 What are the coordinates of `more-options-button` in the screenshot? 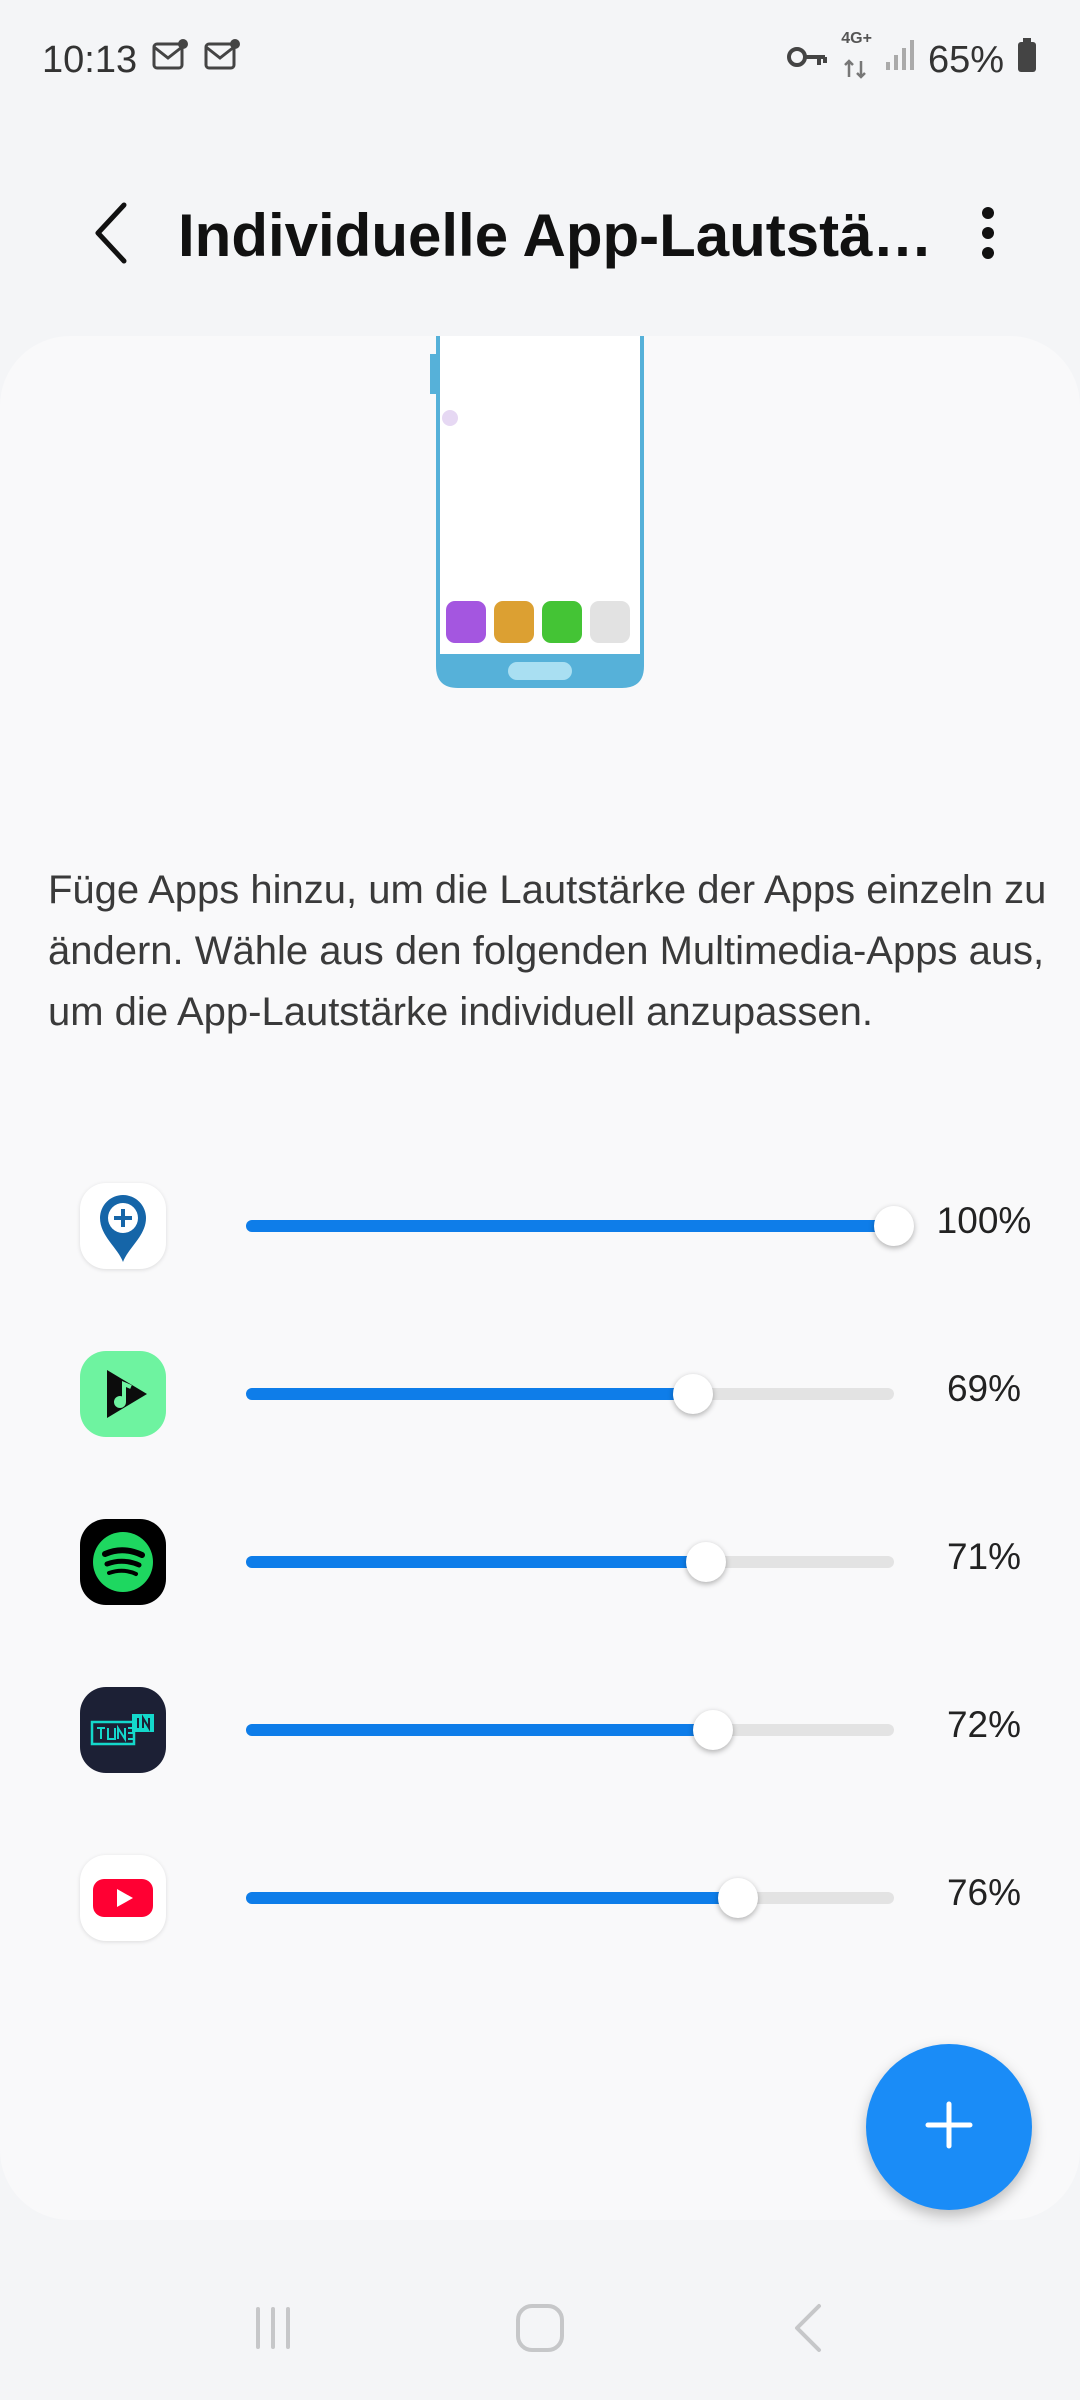 It's located at (988, 235).